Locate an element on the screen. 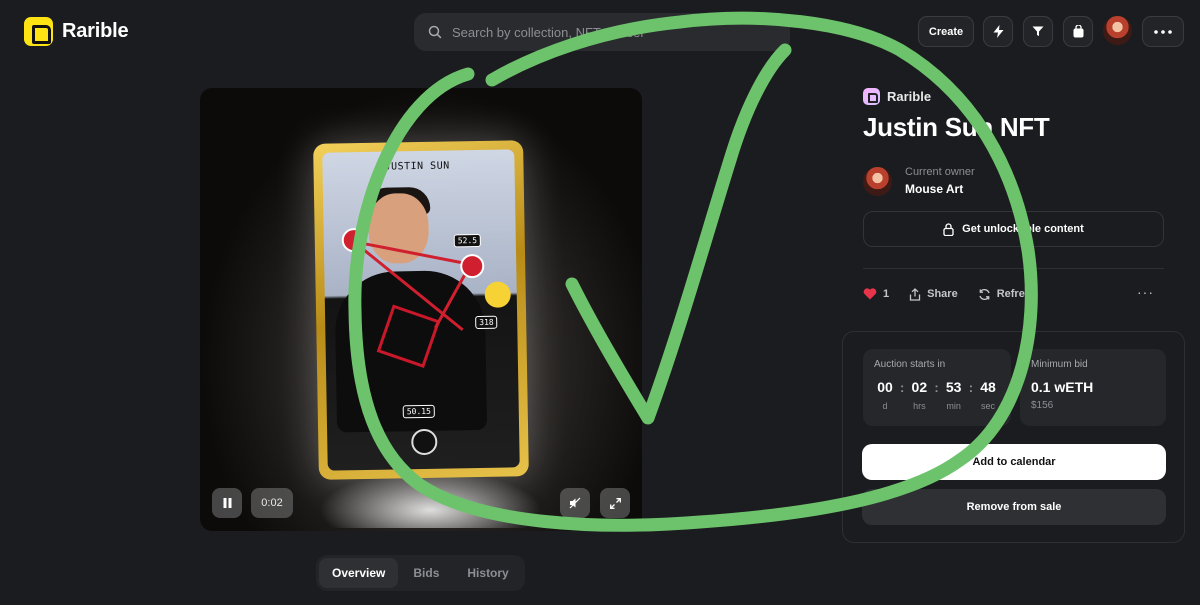 The width and height of the screenshot is (1200, 605). value-tag: 318 is located at coordinates (486, 322).